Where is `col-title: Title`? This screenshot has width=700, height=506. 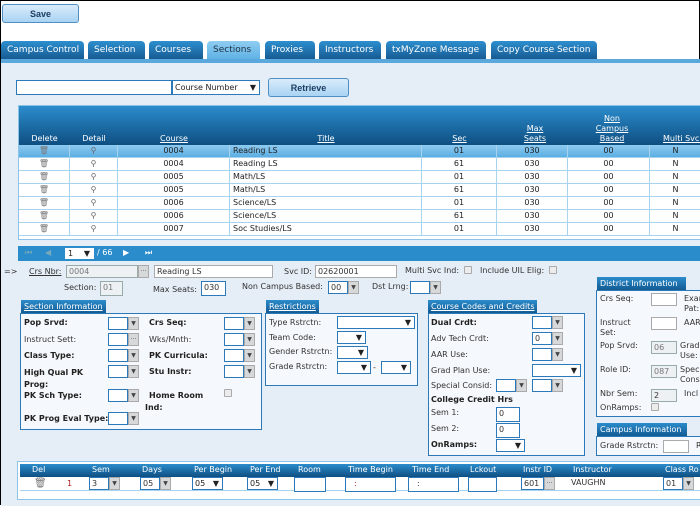 col-title: Title is located at coordinates (325, 138).